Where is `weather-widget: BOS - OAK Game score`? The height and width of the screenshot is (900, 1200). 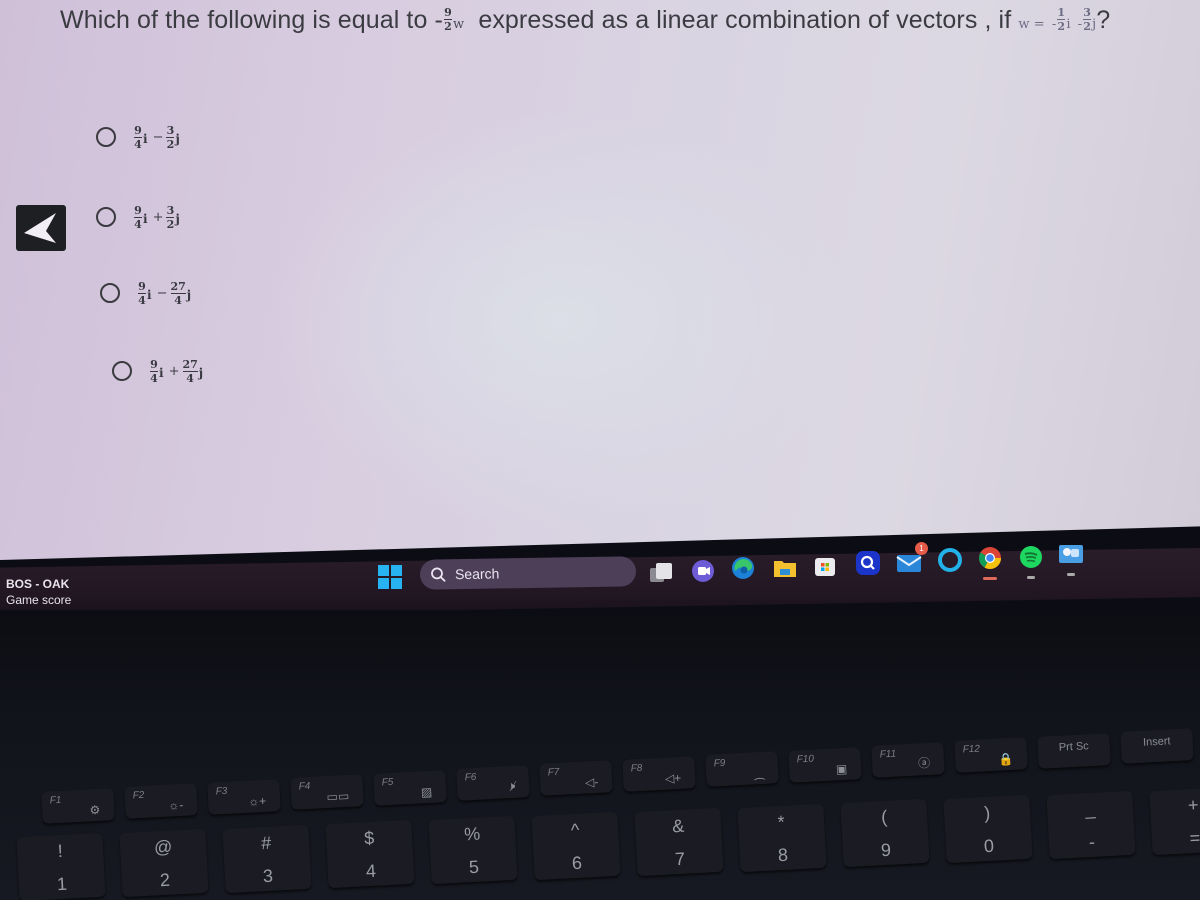 weather-widget: BOS - OAK Game score is located at coordinates (38, 592).